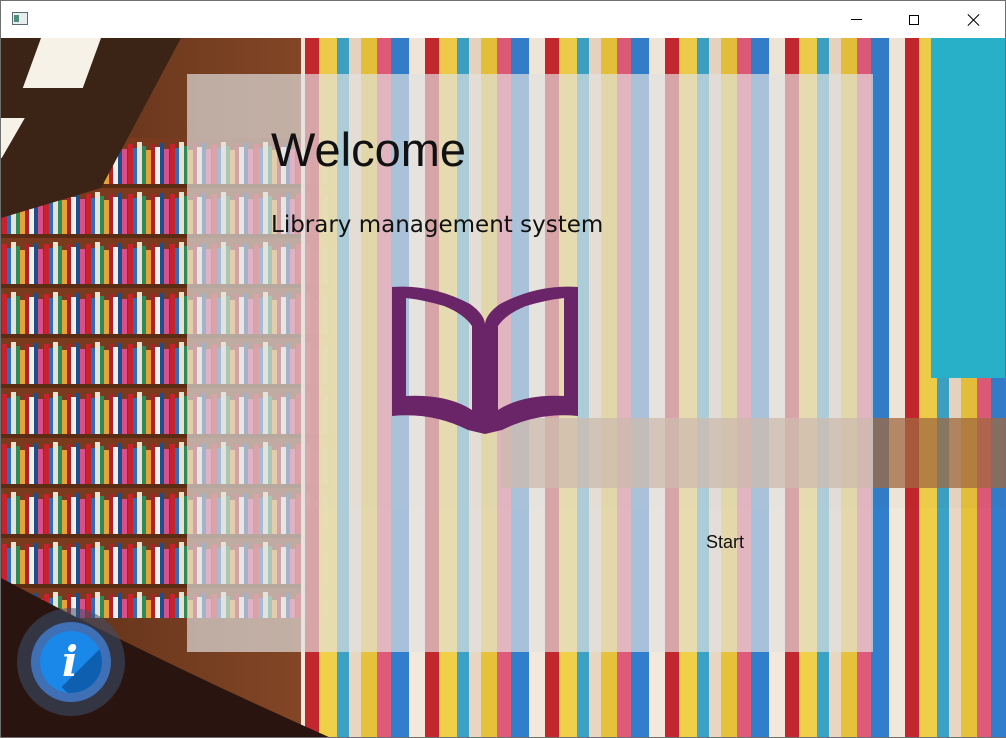  I want to click on close-button, so click(974, 19).